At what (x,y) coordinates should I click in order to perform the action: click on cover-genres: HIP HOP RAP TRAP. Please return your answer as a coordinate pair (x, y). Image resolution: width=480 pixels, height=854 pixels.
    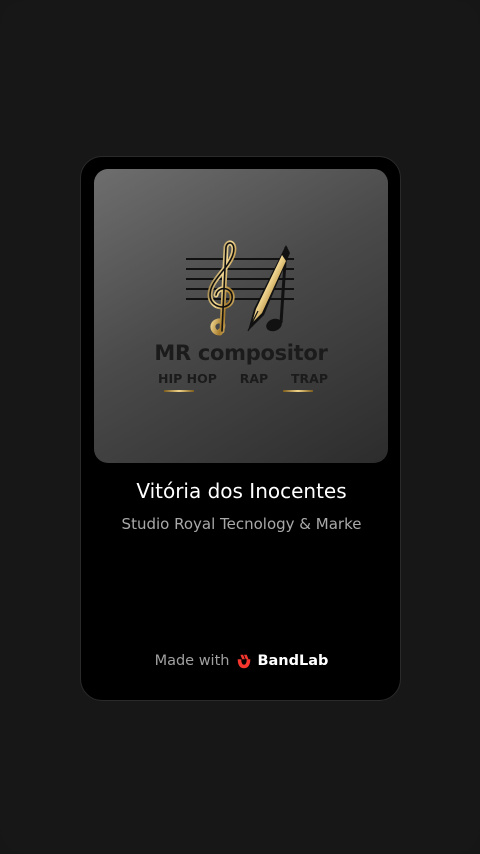
    Looking at the image, I should click on (243, 378).